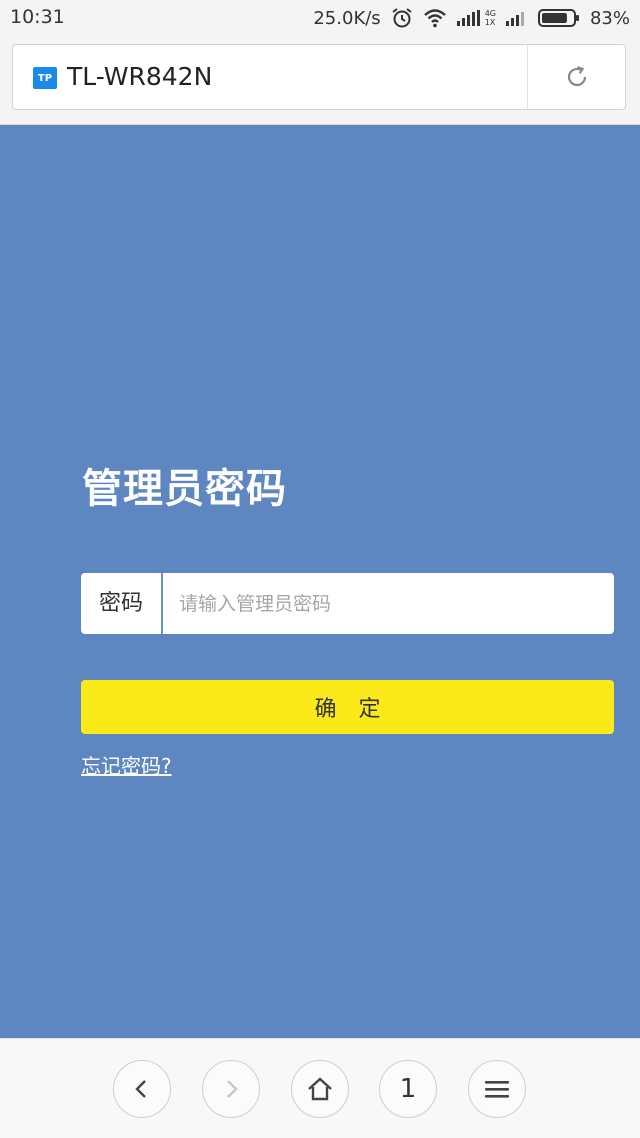  I want to click on hamburger-menu-icon, so click(497, 1089).